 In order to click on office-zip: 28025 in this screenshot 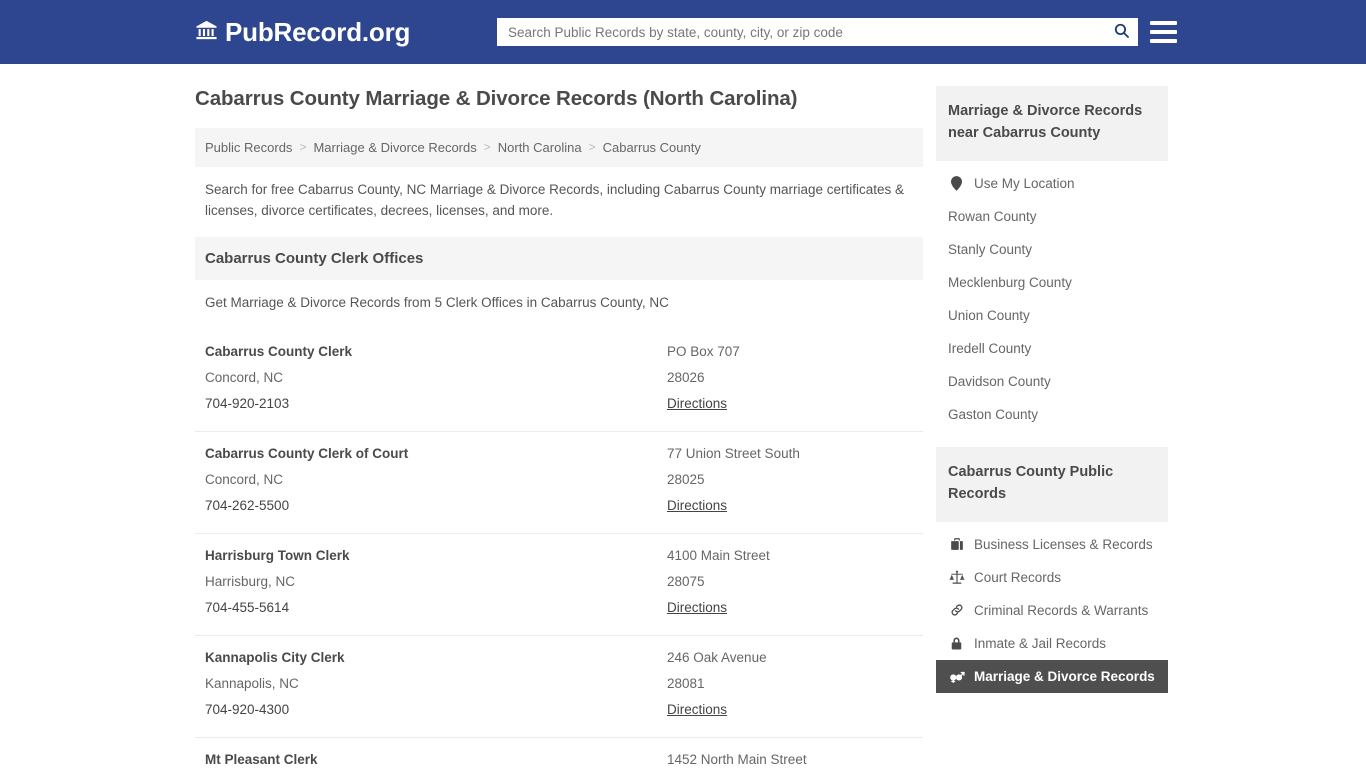, I will do `click(686, 480)`.